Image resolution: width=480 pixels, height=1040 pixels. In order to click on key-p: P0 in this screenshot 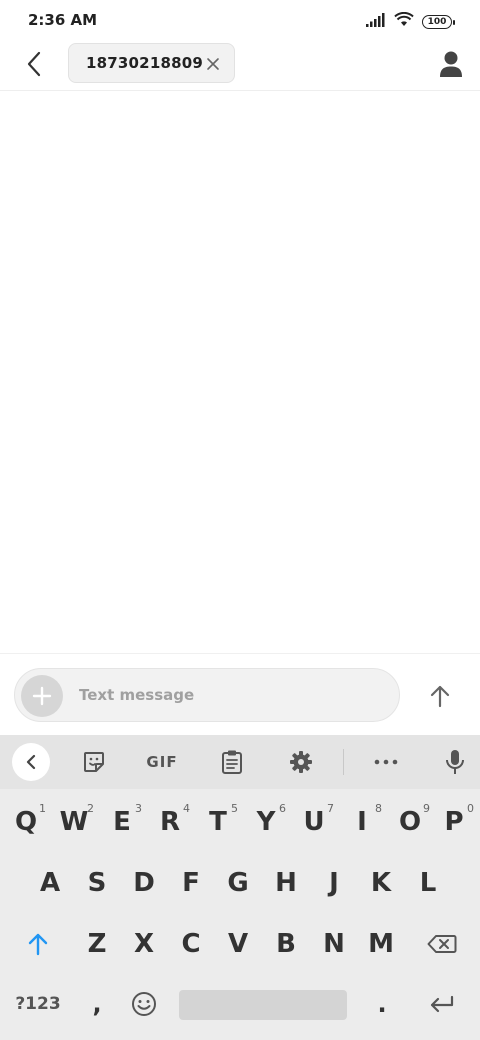, I will do `click(454, 822)`.